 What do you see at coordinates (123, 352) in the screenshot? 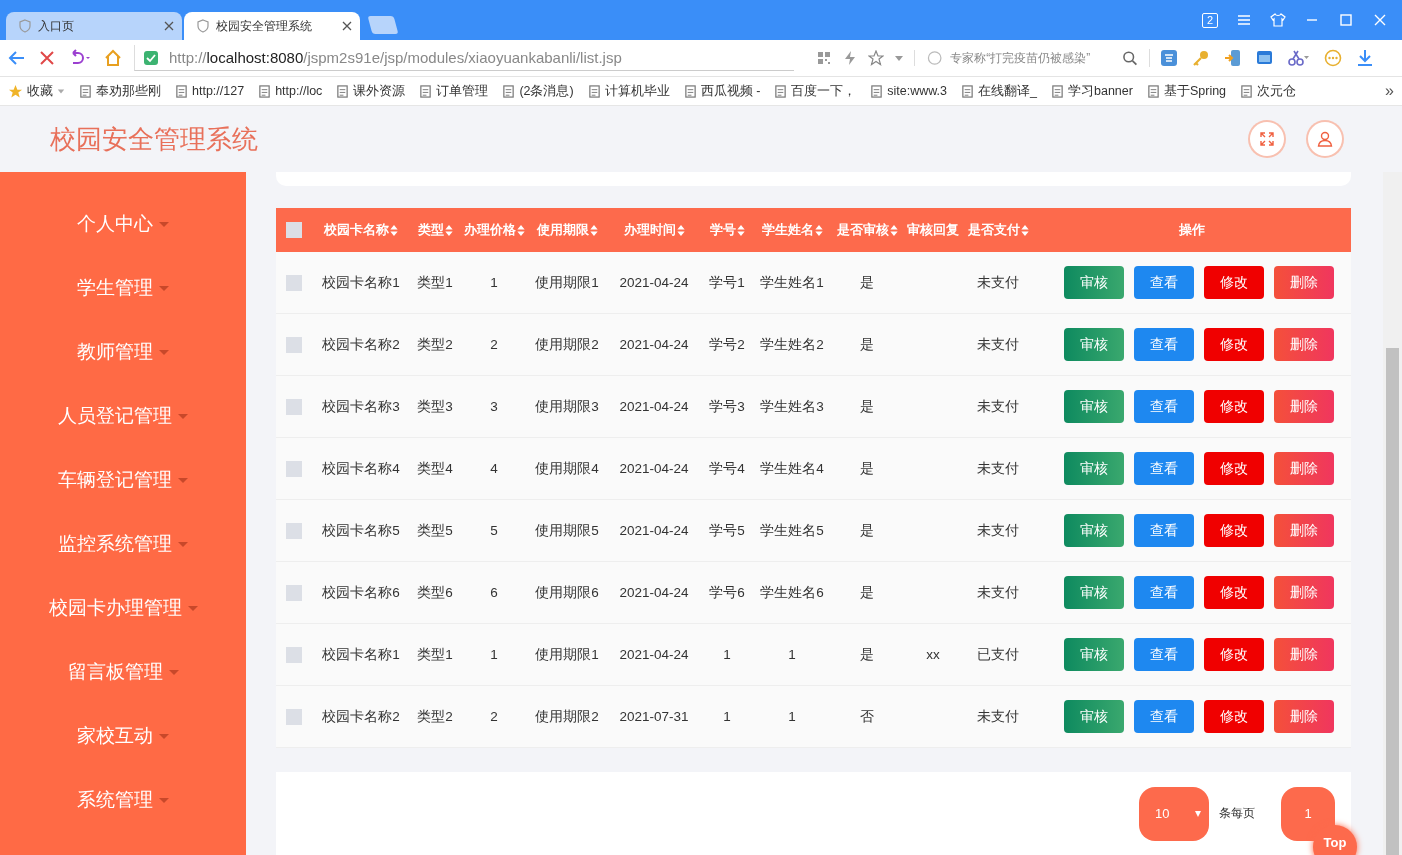
I see `sidebar-menu-item: 教师管理` at bounding box center [123, 352].